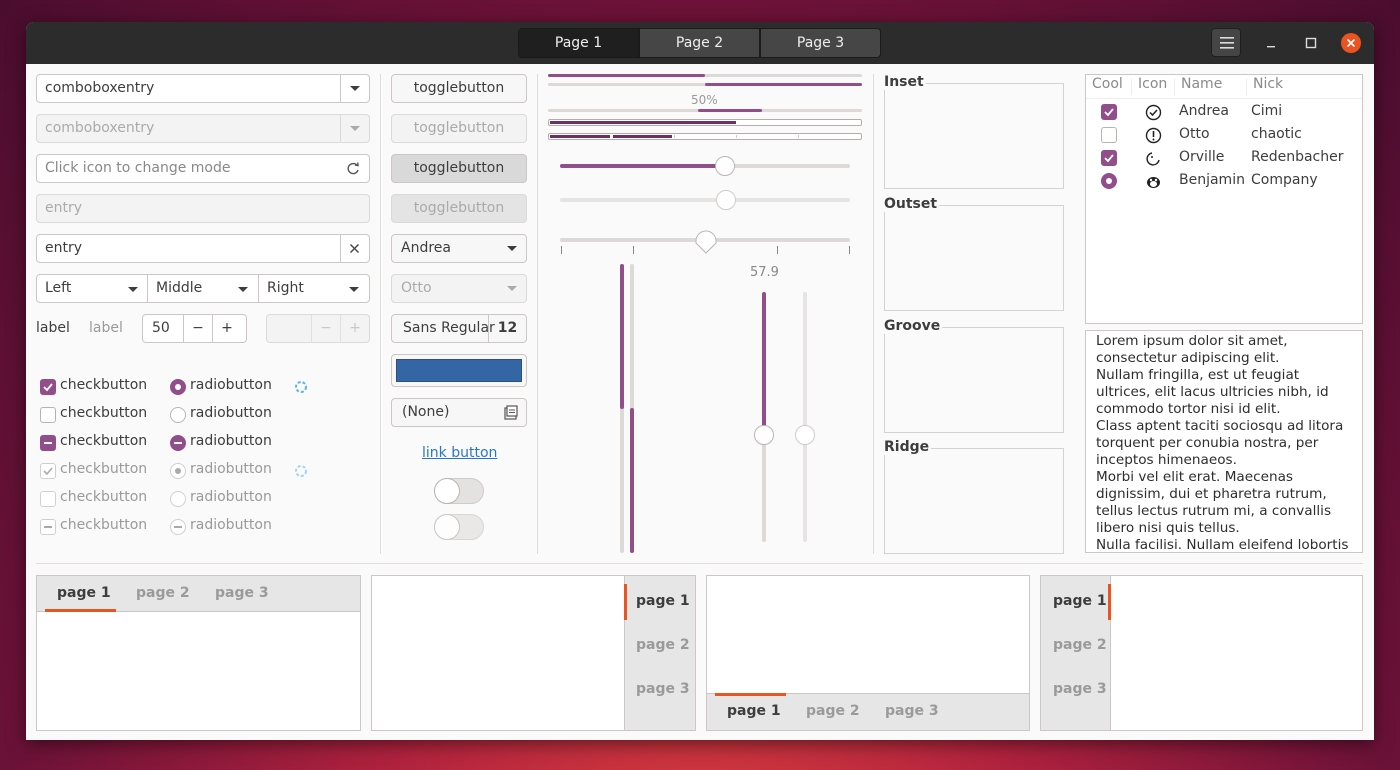 The height and width of the screenshot is (770, 1400). I want to click on vertical-scale-1-knob, so click(764, 435).